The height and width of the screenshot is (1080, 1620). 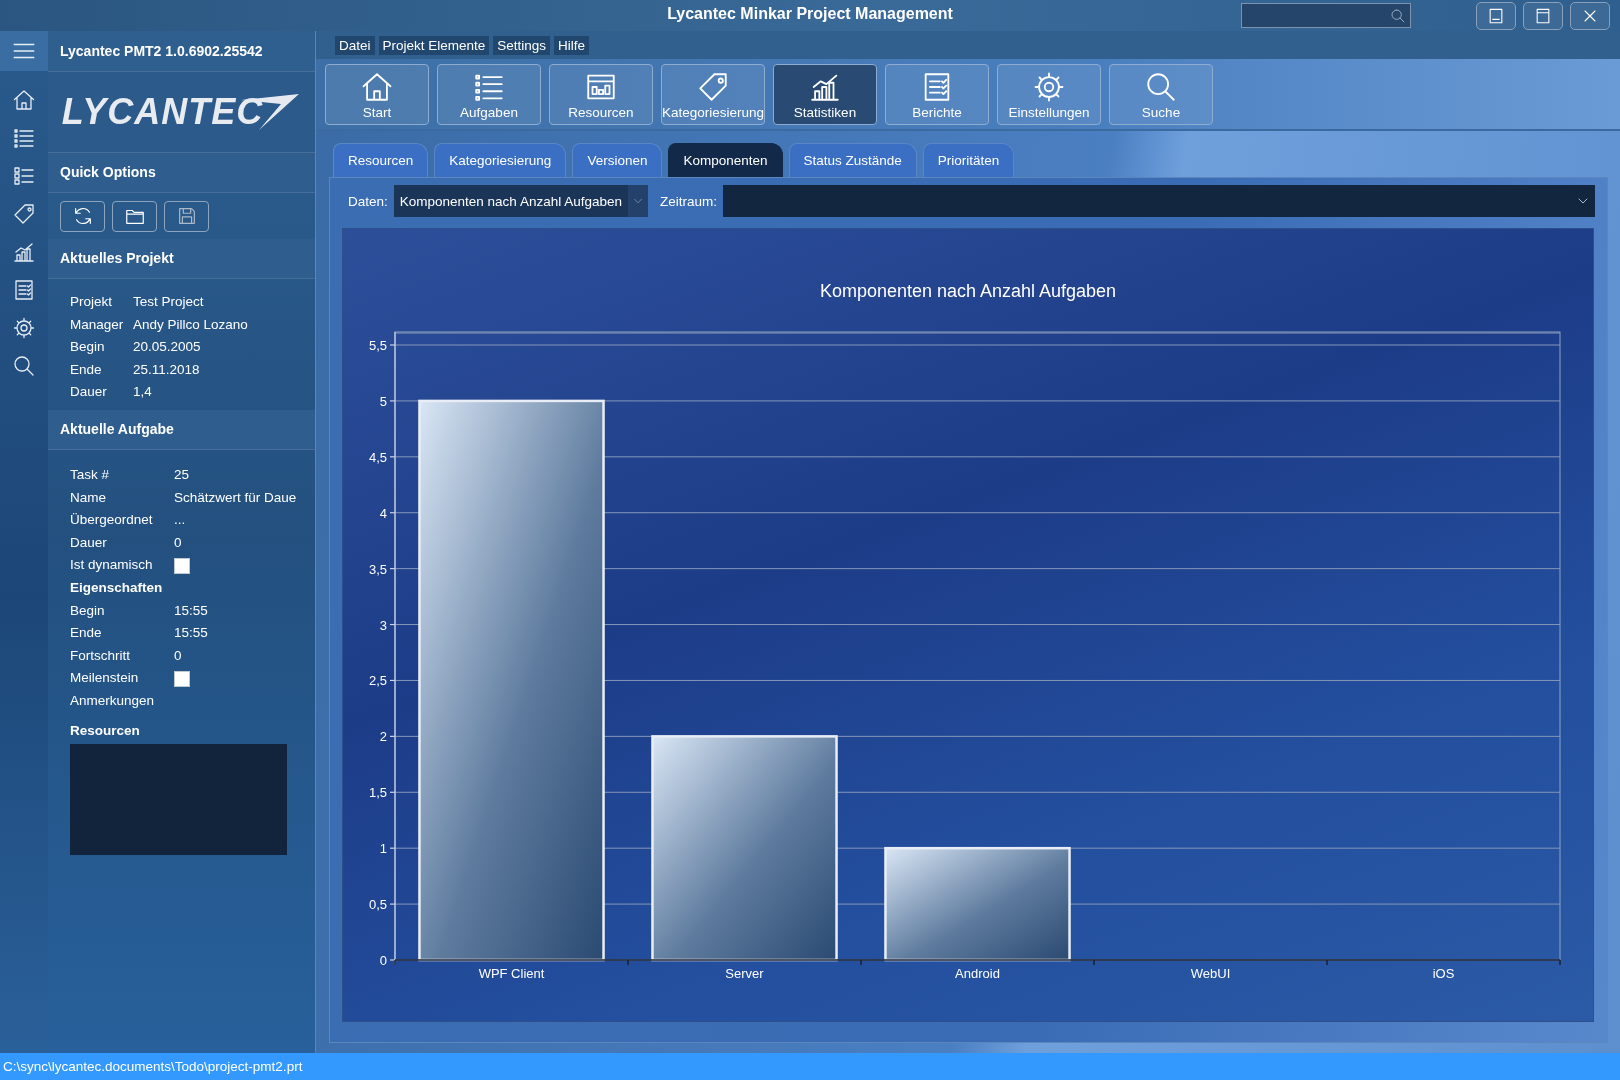 What do you see at coordinates (937, 94) in the screenshot?
I see `toolbar-button: Berichte` at bounding box center [937, 94].